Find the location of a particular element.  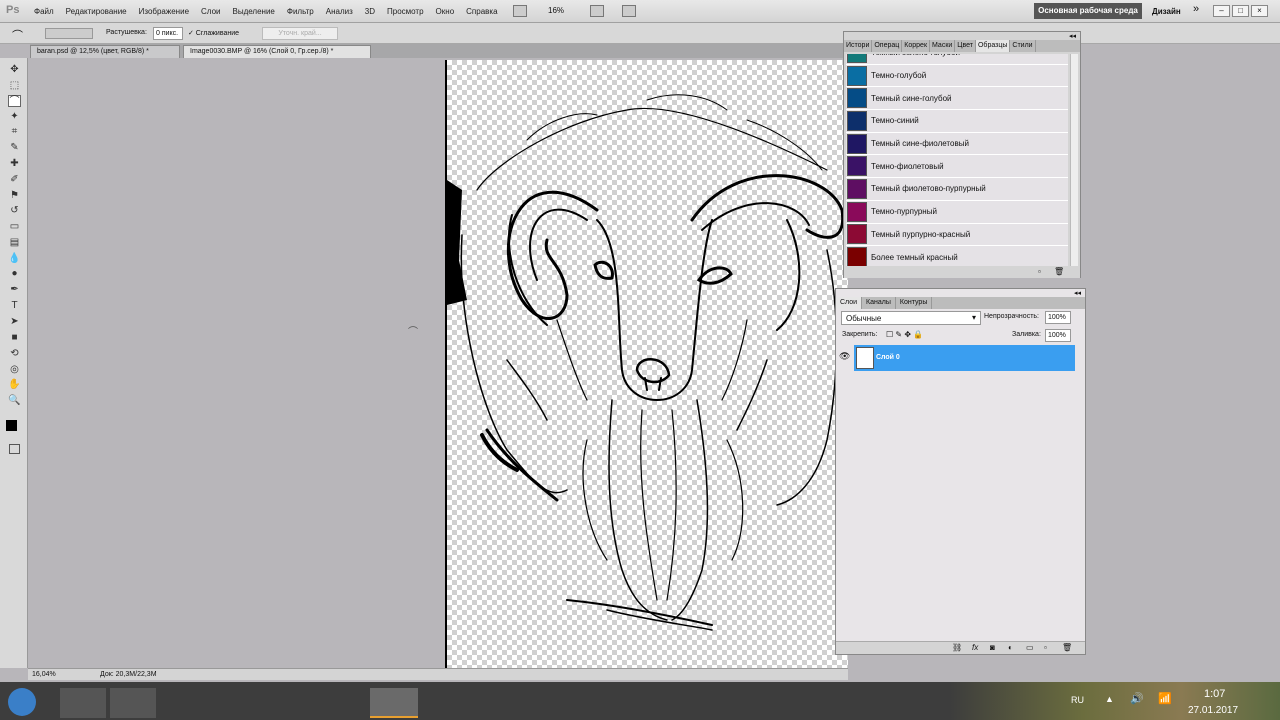

antialias-checkbox: ✓ Сглаживание is located at coordinates (213, 33).